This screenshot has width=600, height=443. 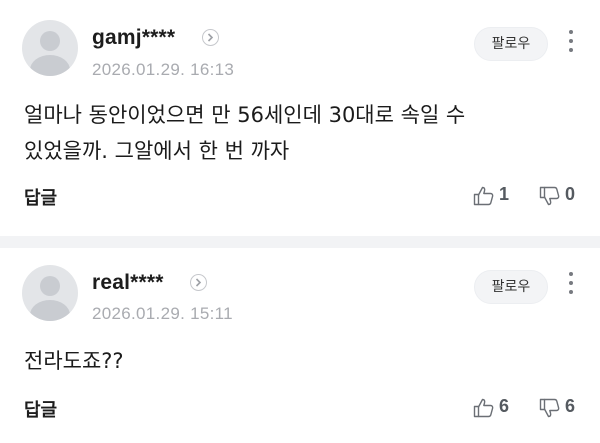 What do you see at coordinates (504, 406) in the screenshot?
I see `like-count: 6` at bounding box center [504, 406].